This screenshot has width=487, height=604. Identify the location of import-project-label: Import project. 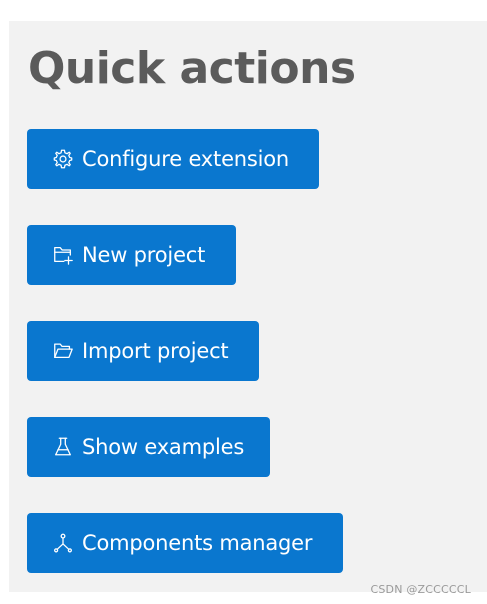
(155, 351).